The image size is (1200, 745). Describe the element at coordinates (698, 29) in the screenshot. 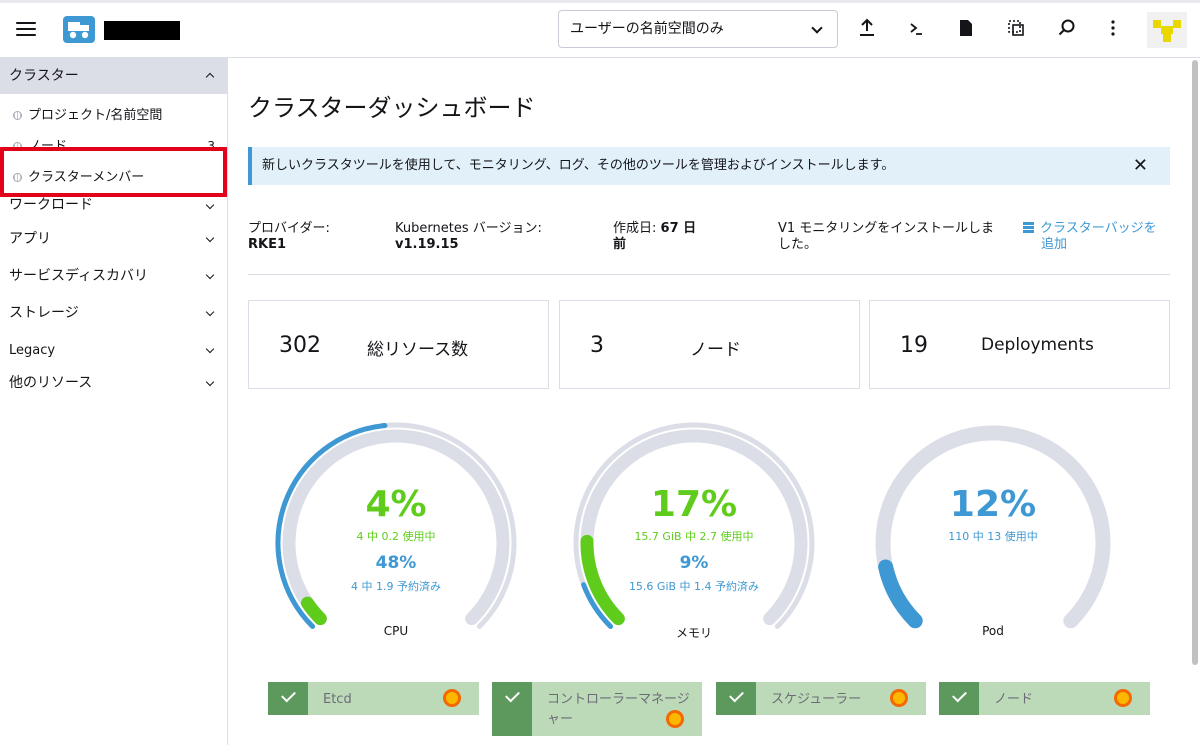

I see `namespace-filter-select: ユーザーの名前空間のみ` at that location.